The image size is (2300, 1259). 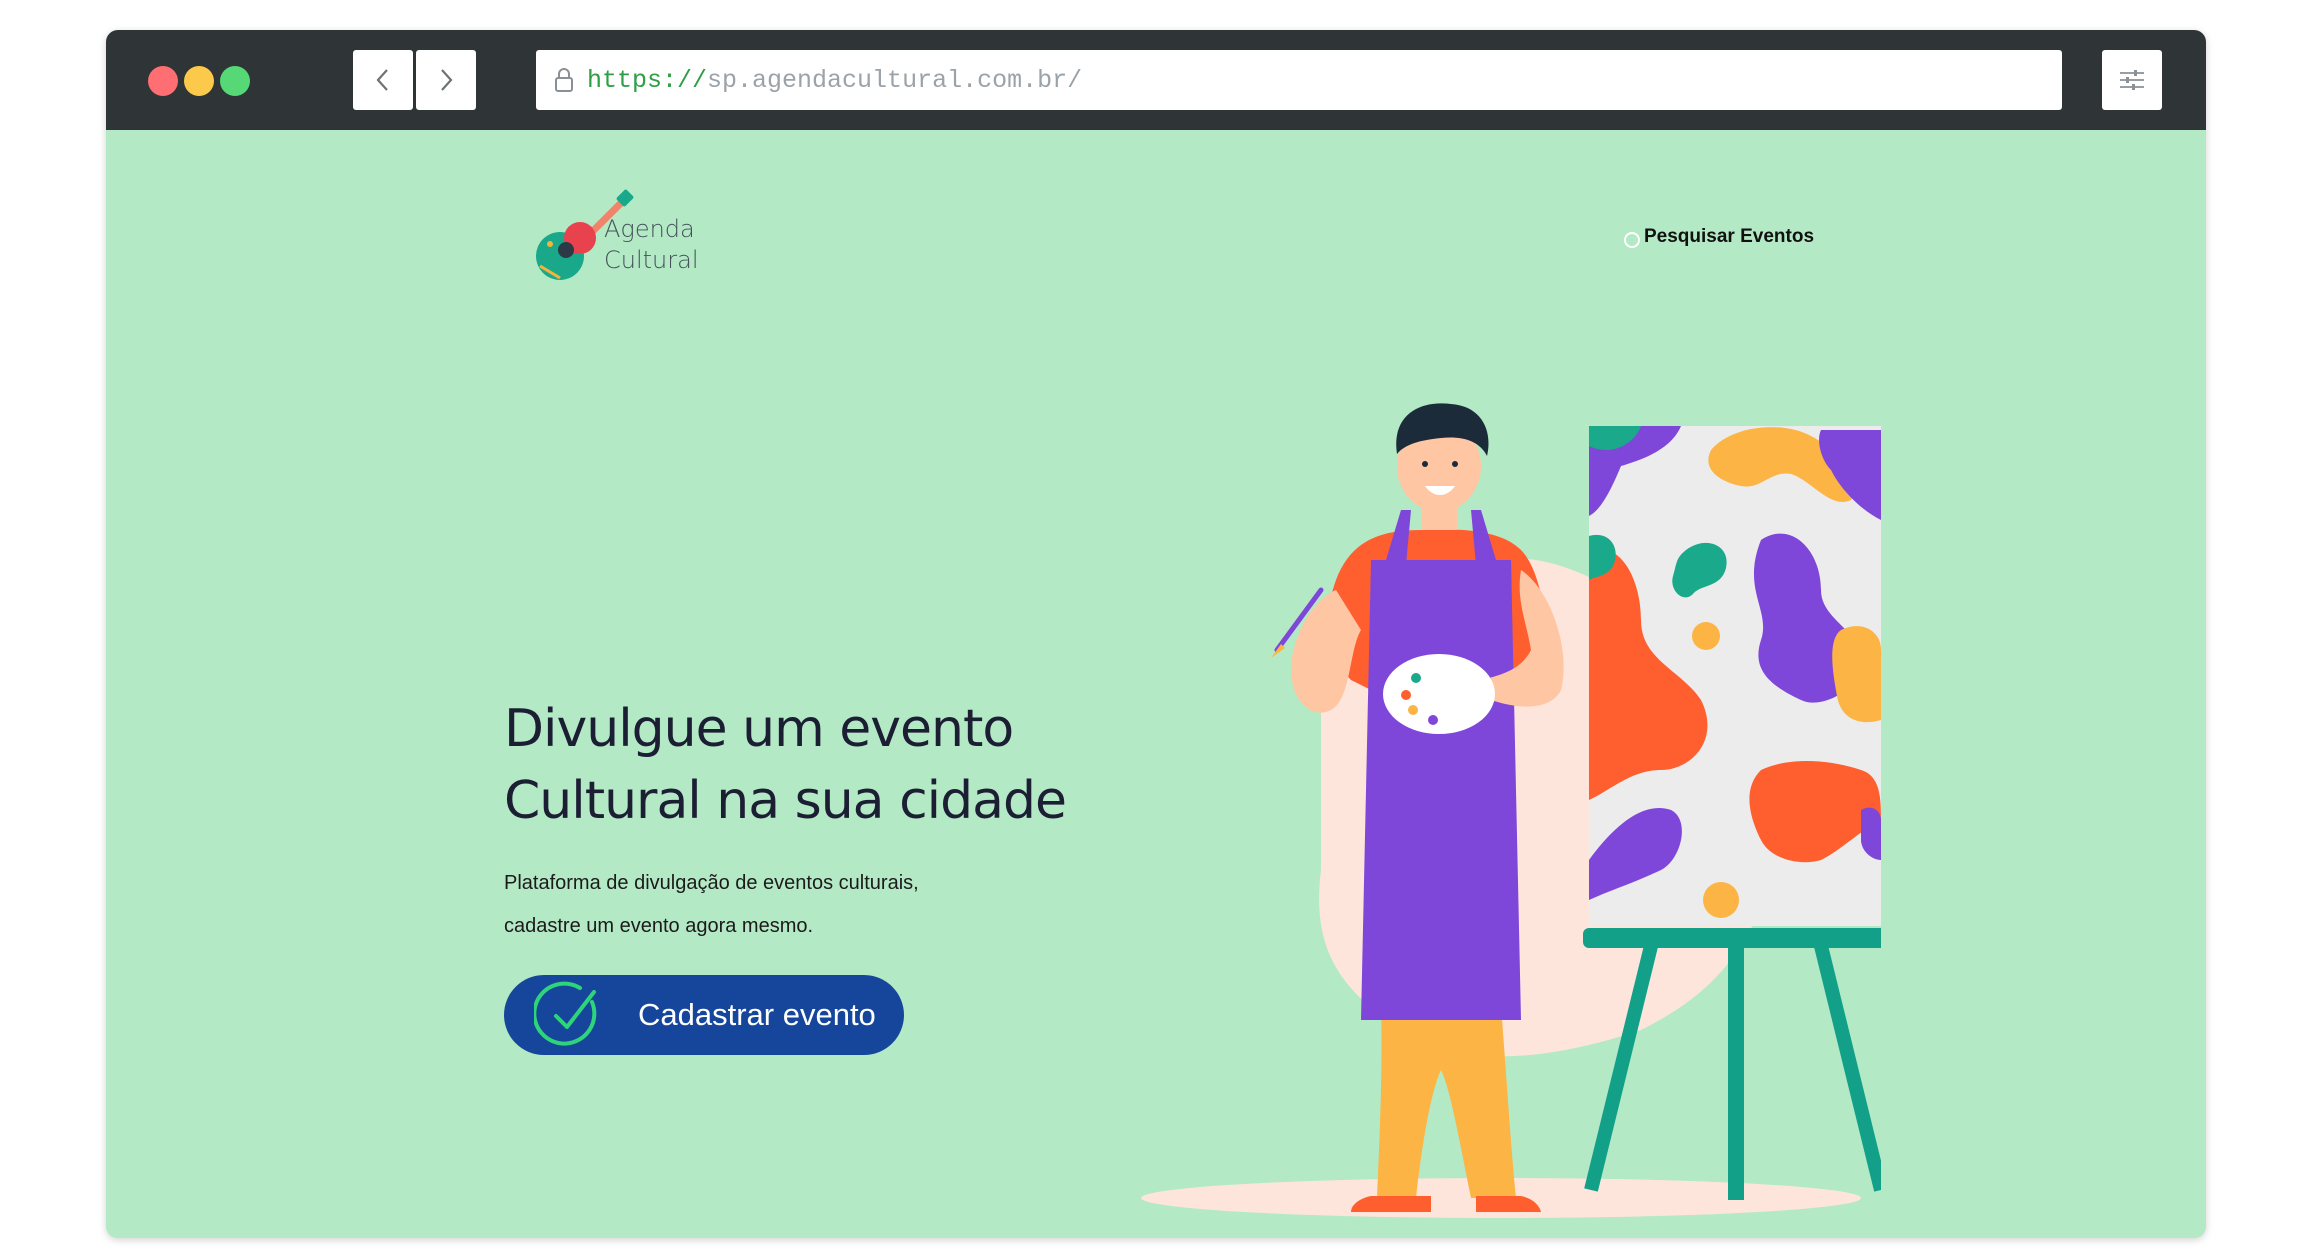 I want to click on browser-toolbar: https://sp.agendacultural.com.br/, so click(x=1156, y=80).